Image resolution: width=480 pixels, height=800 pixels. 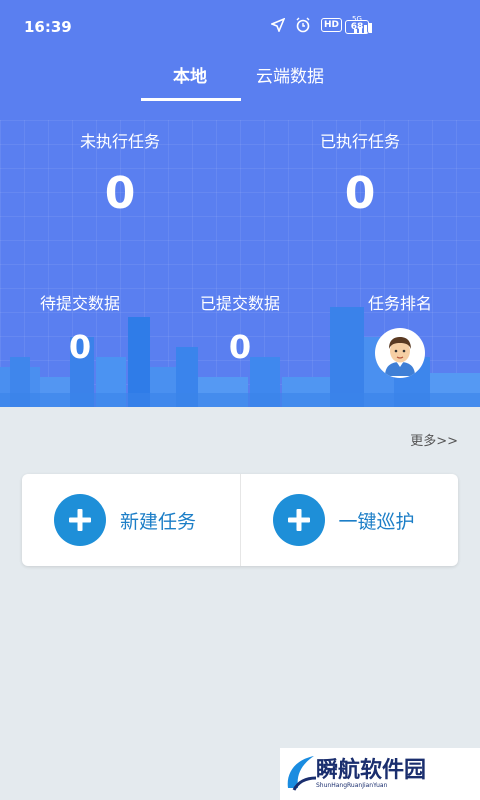 What do you see at coordinates (371, 770) in the screenshot?
I see `watermark-title: 瞬航软件园` at bounding box center [371, 770].